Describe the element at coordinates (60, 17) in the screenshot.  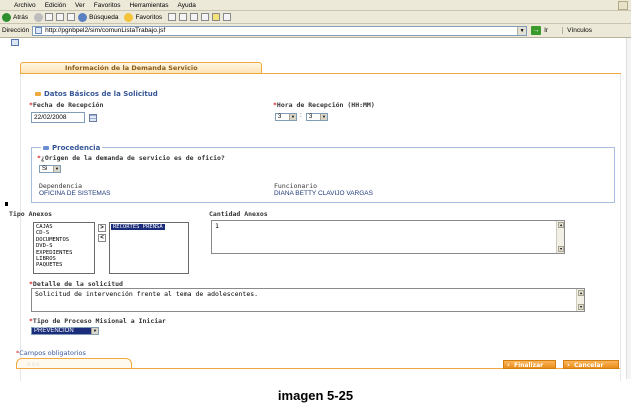
I see `refresh-icon` at that location.